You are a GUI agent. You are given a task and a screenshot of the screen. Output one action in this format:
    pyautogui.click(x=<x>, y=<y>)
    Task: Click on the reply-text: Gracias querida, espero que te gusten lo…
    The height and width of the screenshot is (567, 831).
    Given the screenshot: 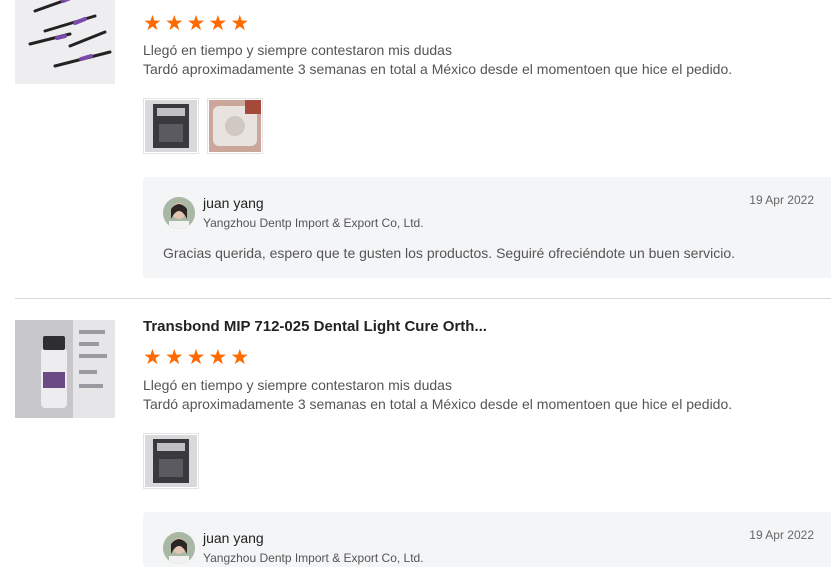 What is the action you would take?
    pyautogui.click(x=449, y=253)
    